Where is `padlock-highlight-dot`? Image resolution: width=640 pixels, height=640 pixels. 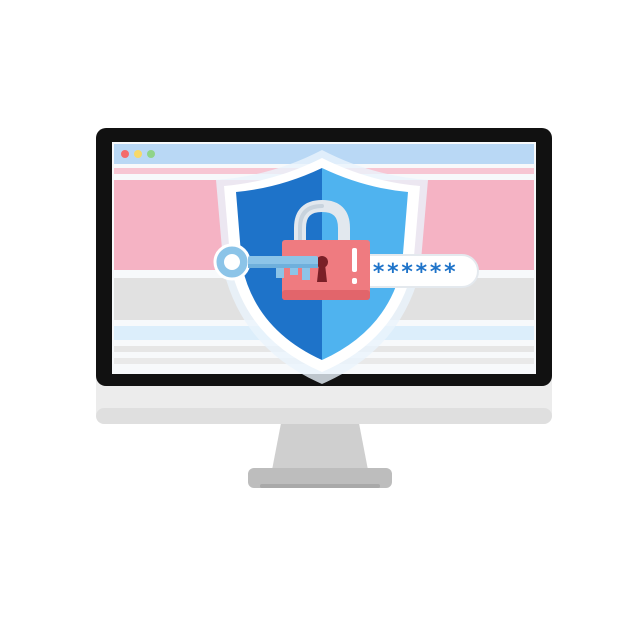
padlock-highlight-dot is located at coordinates (354, 281).